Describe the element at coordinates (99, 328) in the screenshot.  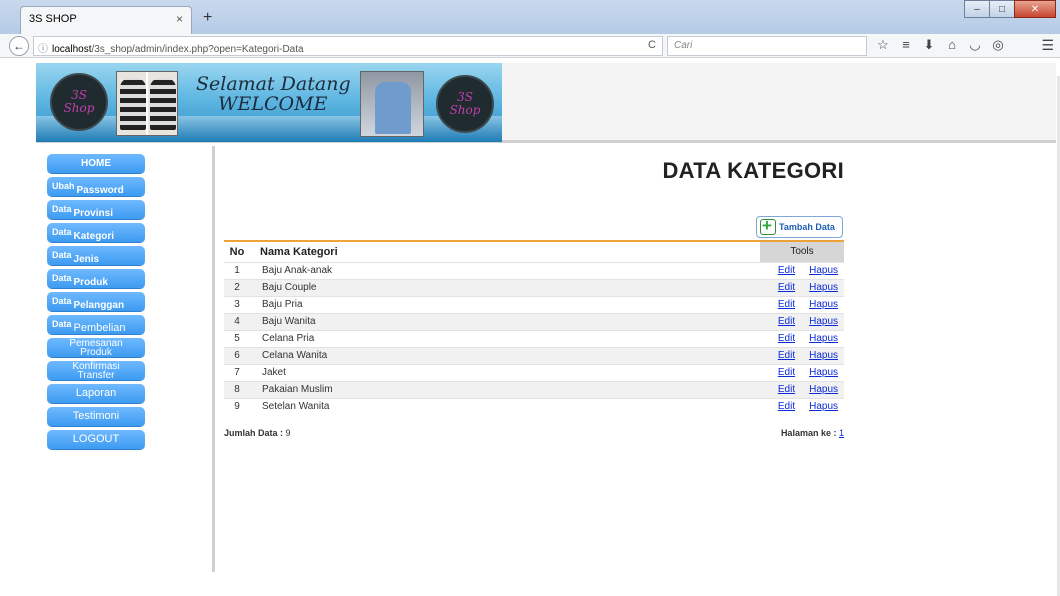
I see `sidebar-item-label: Pembelian` at that location.